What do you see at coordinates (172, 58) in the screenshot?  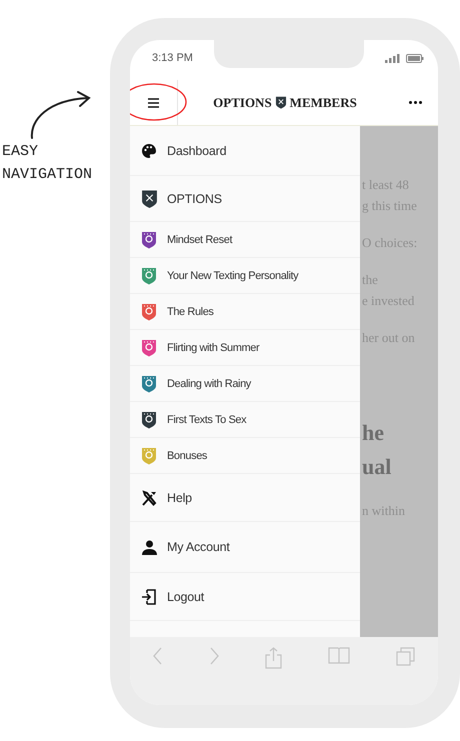 I see `status-time: 3:13 PM` at bounding box center [172, 58].